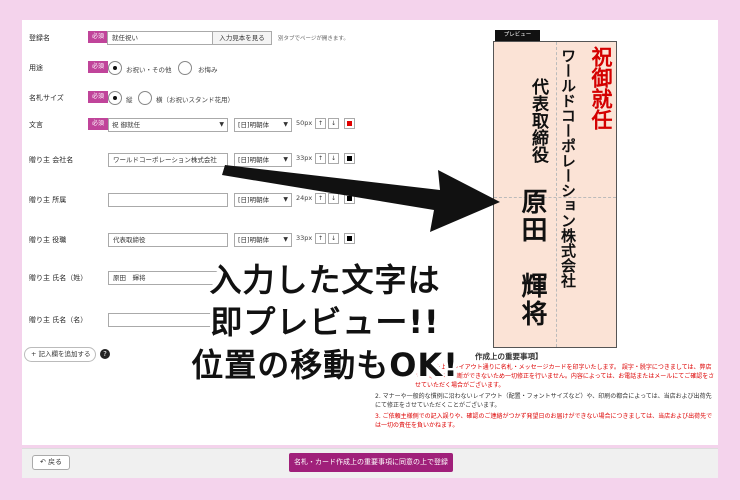 Image resolution: width=740 pixels, height=500 pixels. What do you see at coordinates (325, 280) in the screenshot?
I see `overlay-line-1: 入力した文字は` at bounding box center [325, 280].